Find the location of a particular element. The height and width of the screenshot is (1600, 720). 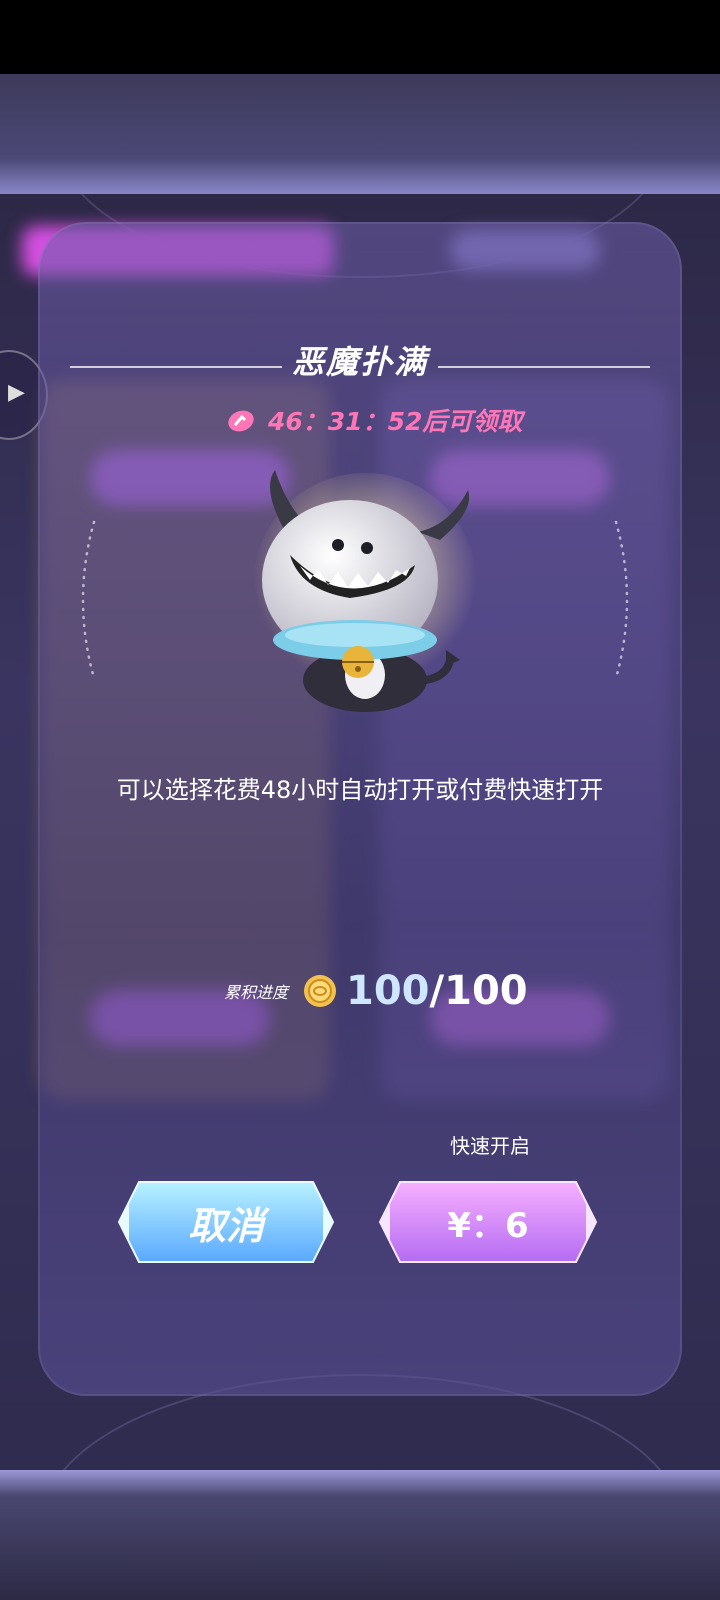

progress-value: 100/100 is located at coordinates (437, 991).